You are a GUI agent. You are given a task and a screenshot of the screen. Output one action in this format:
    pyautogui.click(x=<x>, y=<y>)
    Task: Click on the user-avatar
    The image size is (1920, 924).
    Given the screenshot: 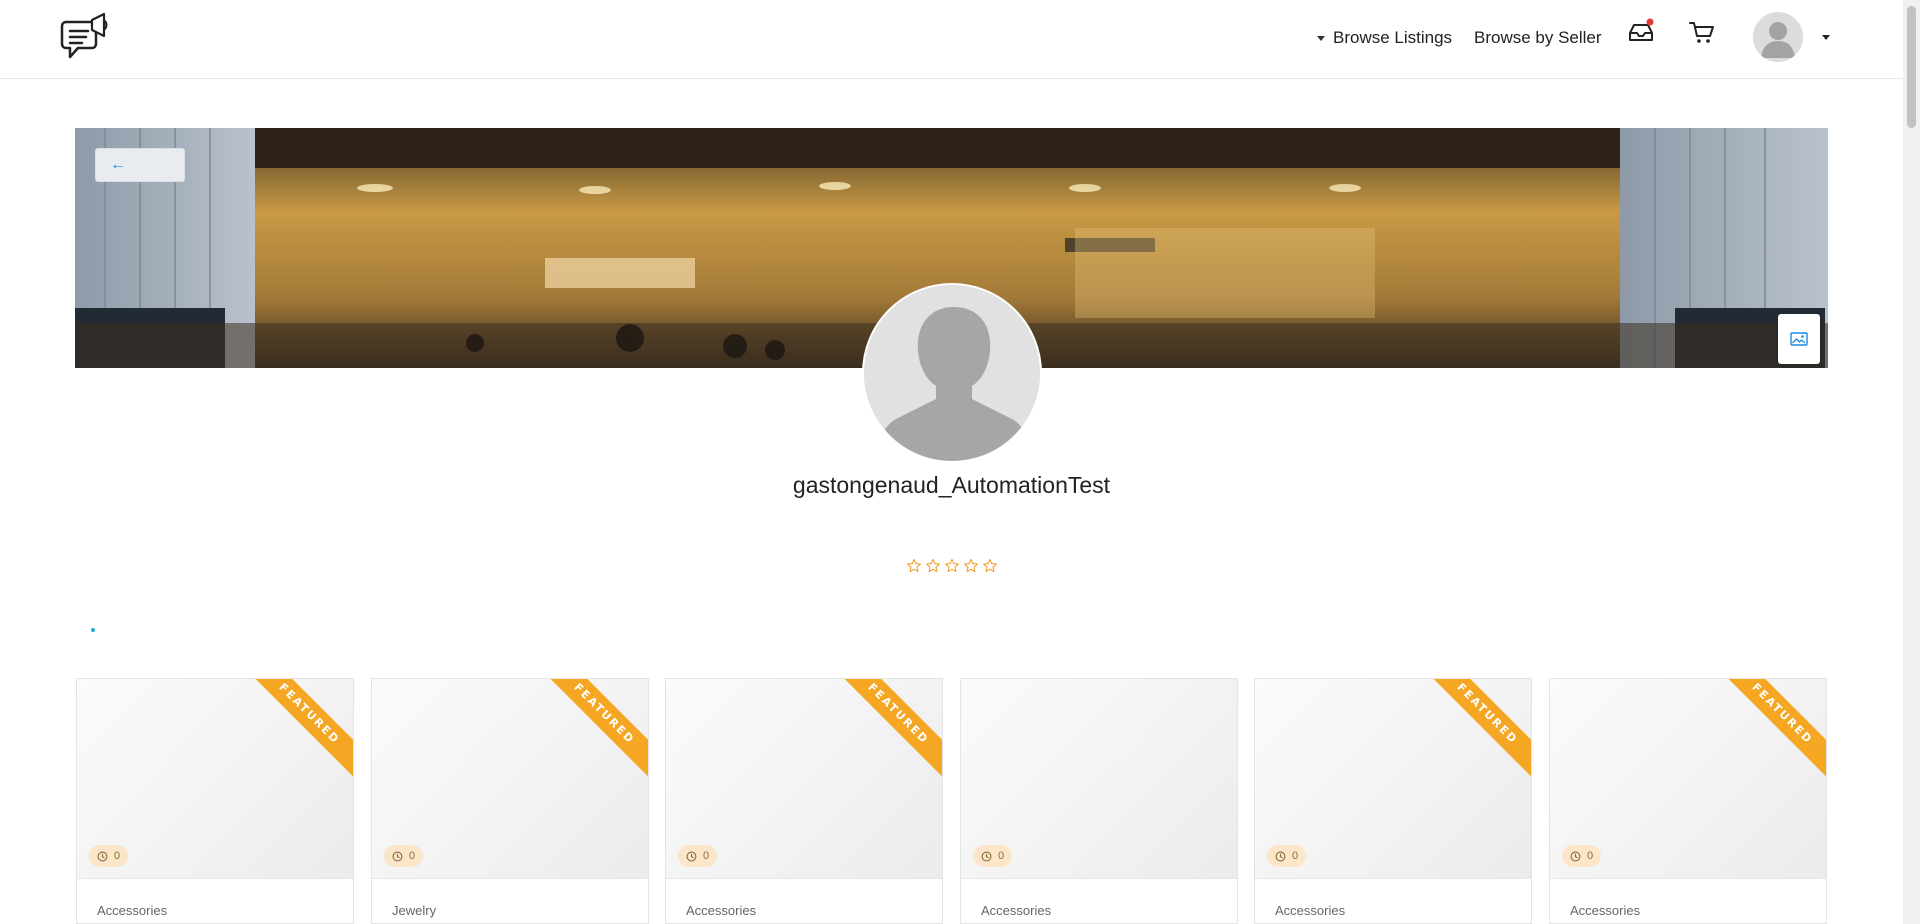 What is the action you would take?
    pyautogui.click(x=1778, y=37)
    